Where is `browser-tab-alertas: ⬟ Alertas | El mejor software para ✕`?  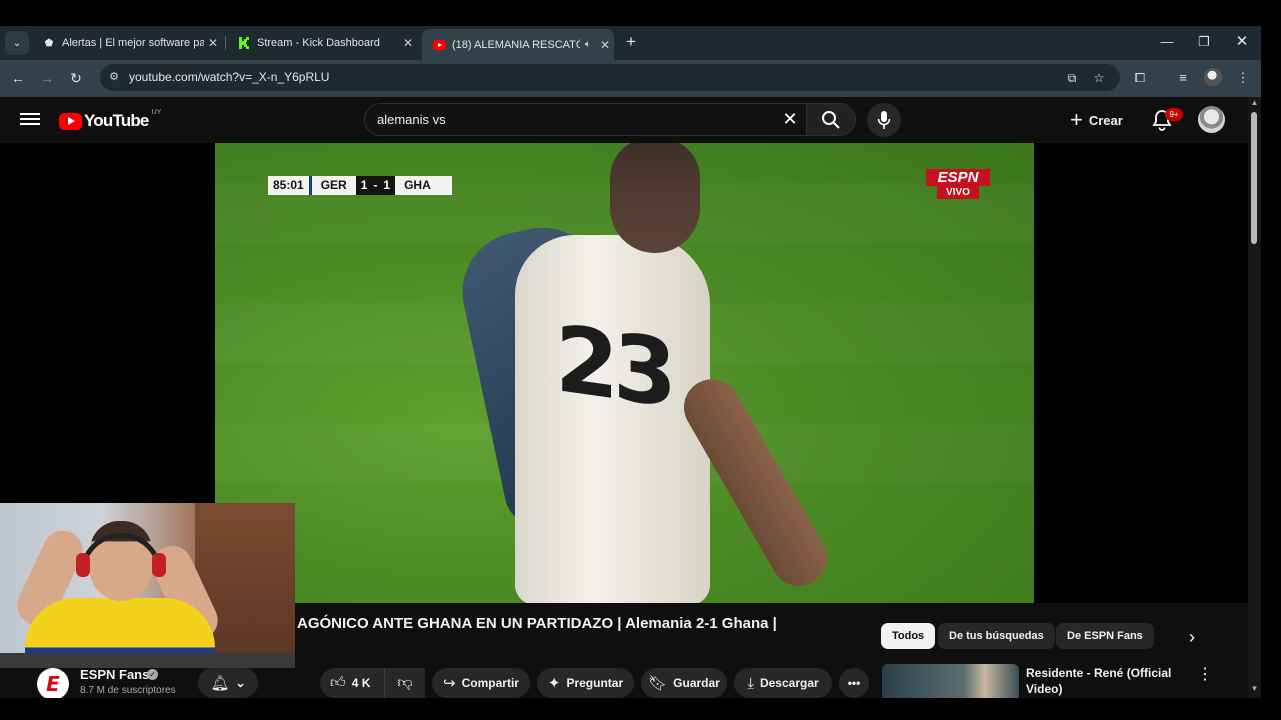 browser-tab-alertas: ⬟ Alertas | El mejor software para ✕ is located at coordinates (127, 43).